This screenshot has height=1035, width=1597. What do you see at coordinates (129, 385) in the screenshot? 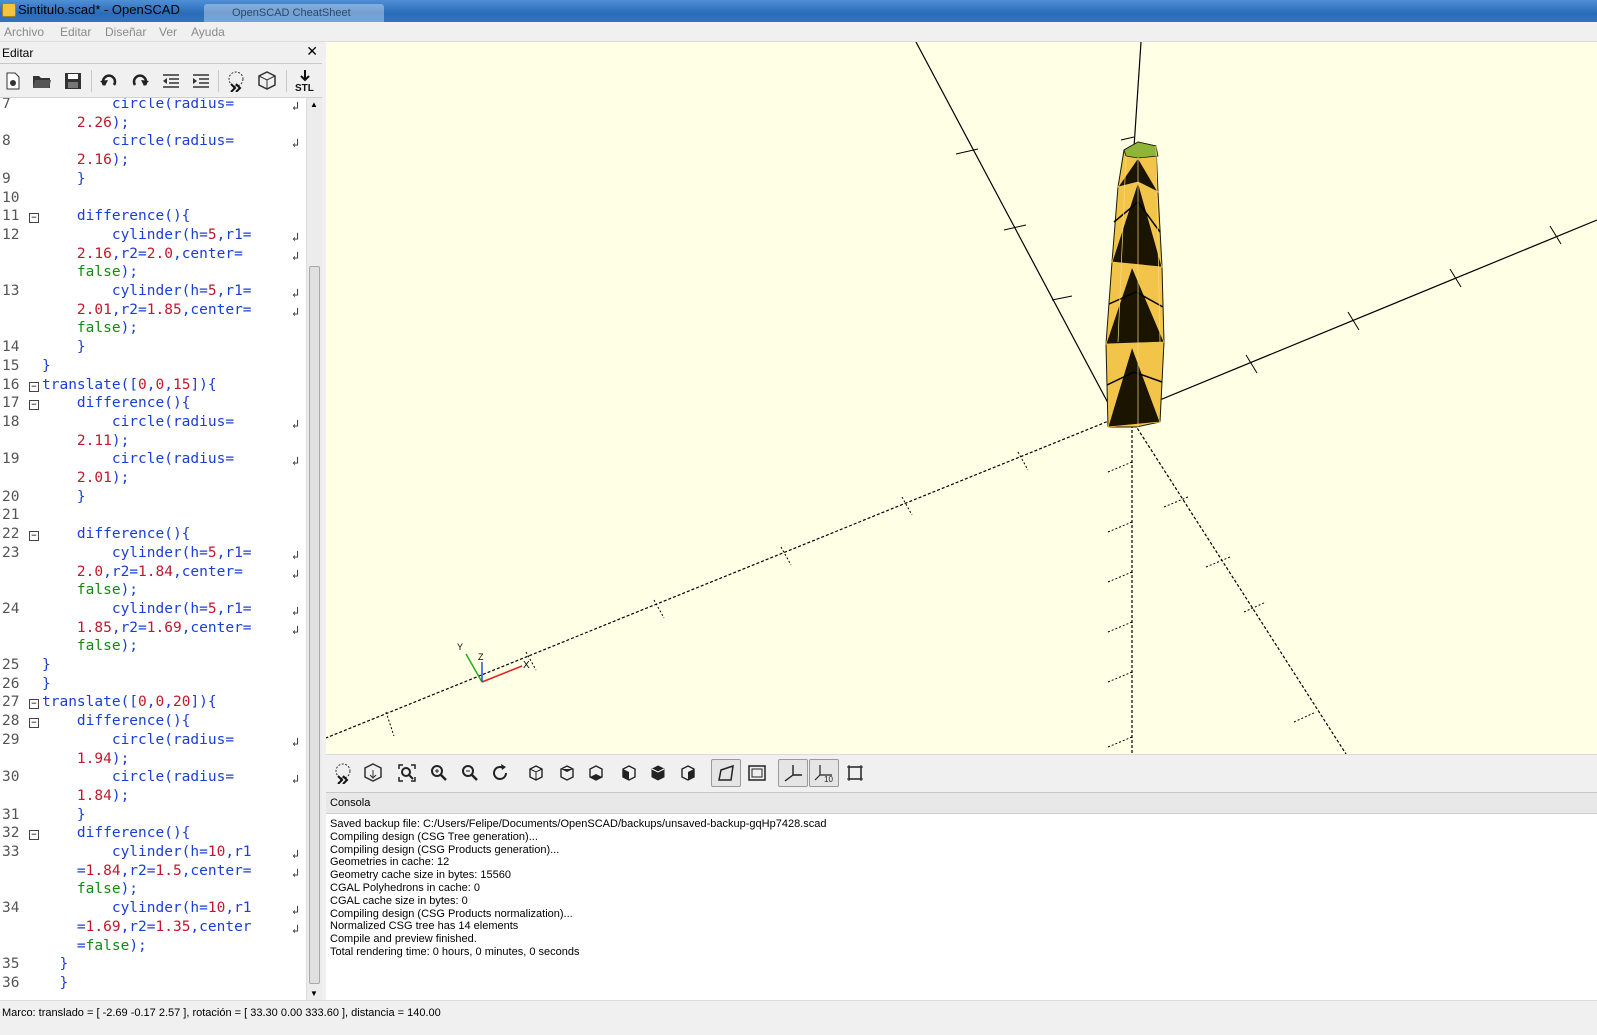
I see `code-line: translate([0,0,15]){` at bounding box center [129, 385].